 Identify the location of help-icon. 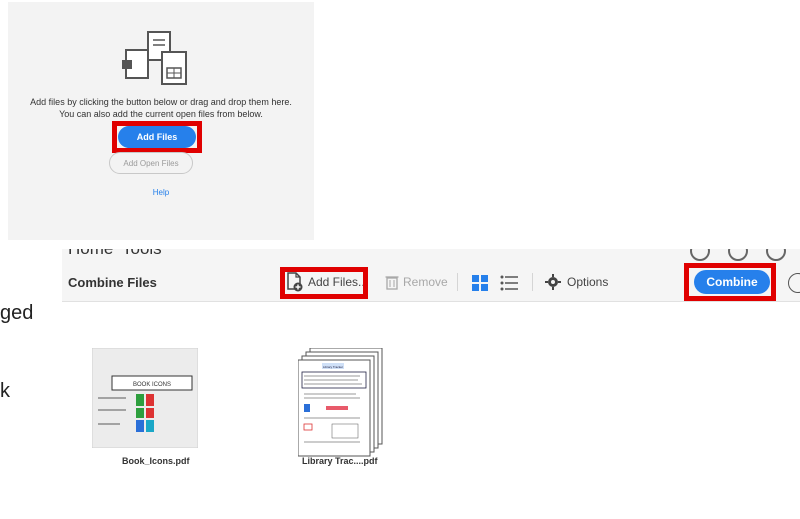
(738, 255).